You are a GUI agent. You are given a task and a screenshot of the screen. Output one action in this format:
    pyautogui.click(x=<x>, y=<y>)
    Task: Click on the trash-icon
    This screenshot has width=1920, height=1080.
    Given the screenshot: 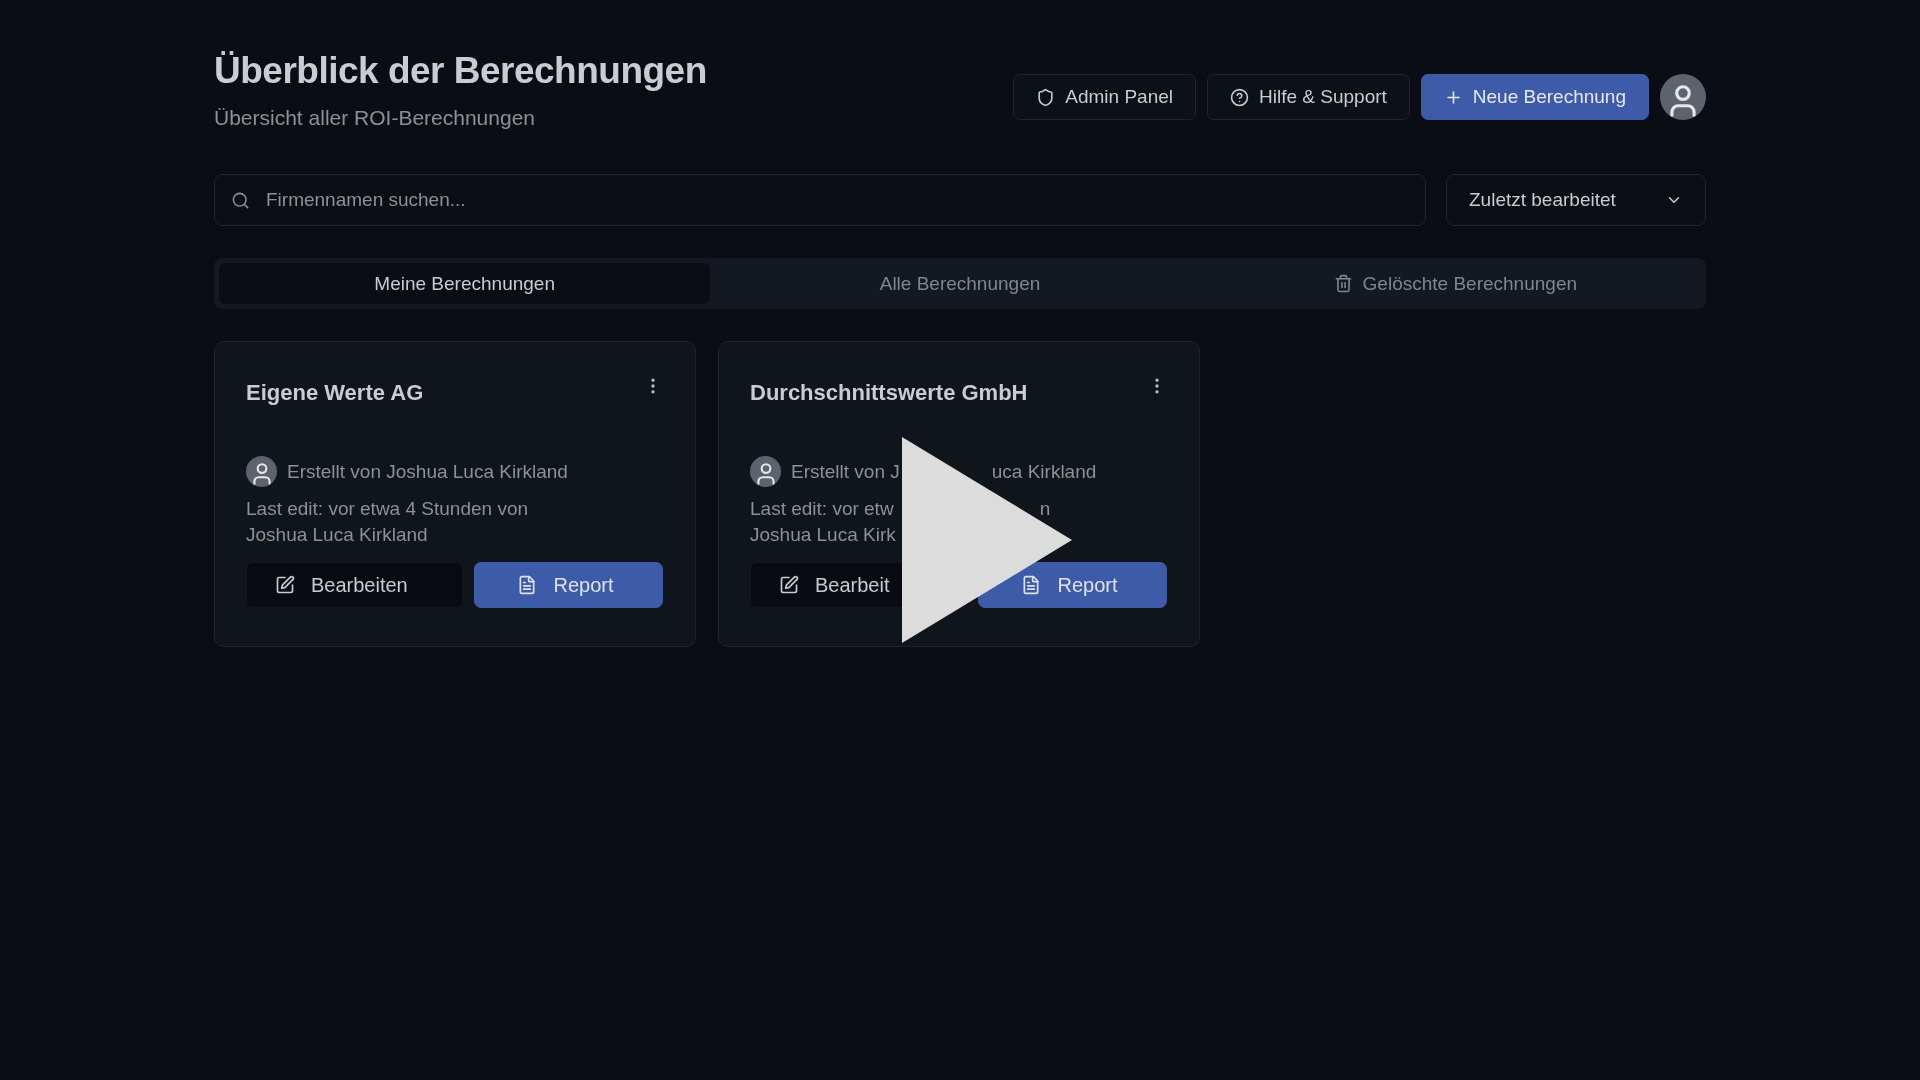 What is the action you would take?
    pyautogui.click(x=1343, y=283)
    